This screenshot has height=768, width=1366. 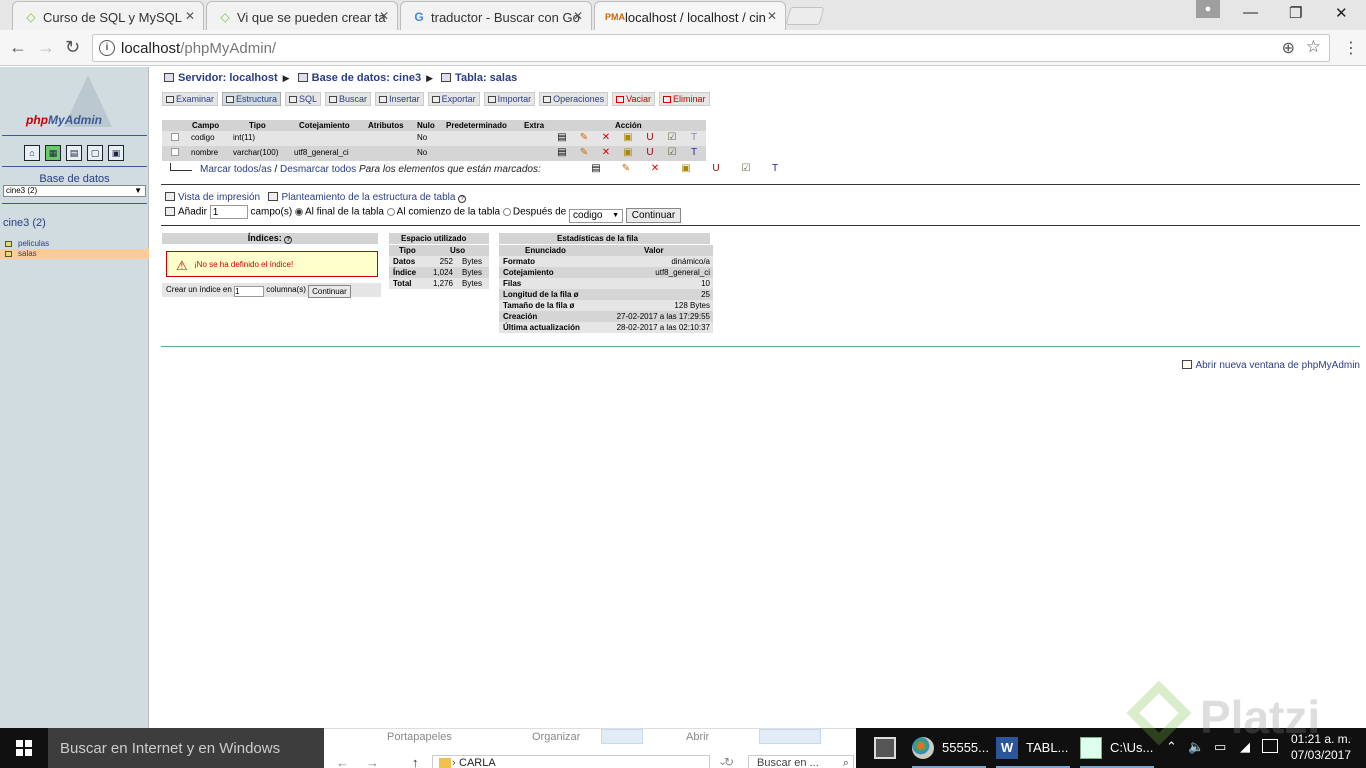 What do you see at coordinates (32, 153) in the screenshot?
I see `home-icon: ⌂` at bounding box center [32, 153].